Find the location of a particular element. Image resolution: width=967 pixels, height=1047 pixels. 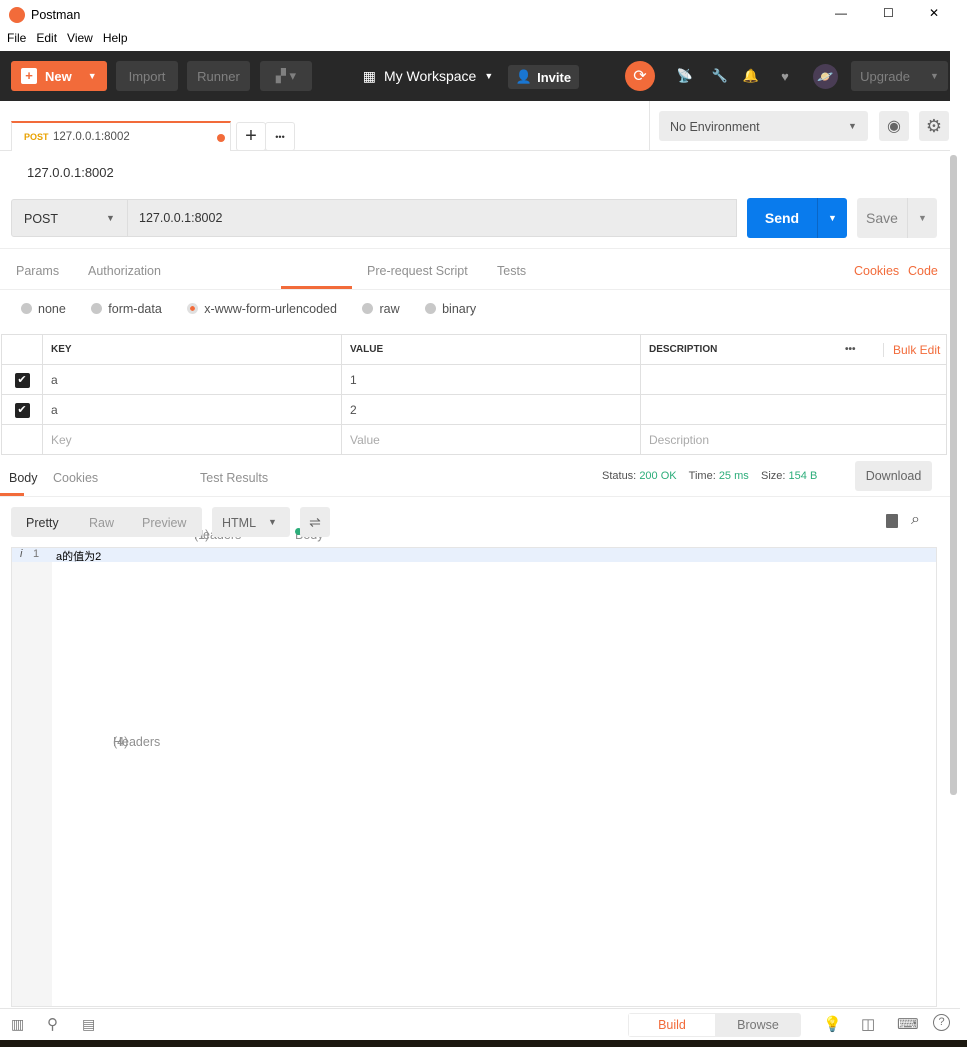

format-select: HTML ▼ is located at coordinates (251, 522).